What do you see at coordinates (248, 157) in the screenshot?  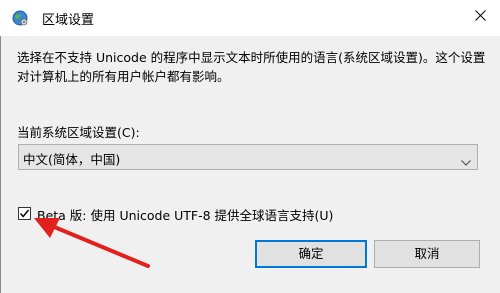 I see `system-locale-dropdown: 中文(简体，中国)` at bounding box center [248, 157].